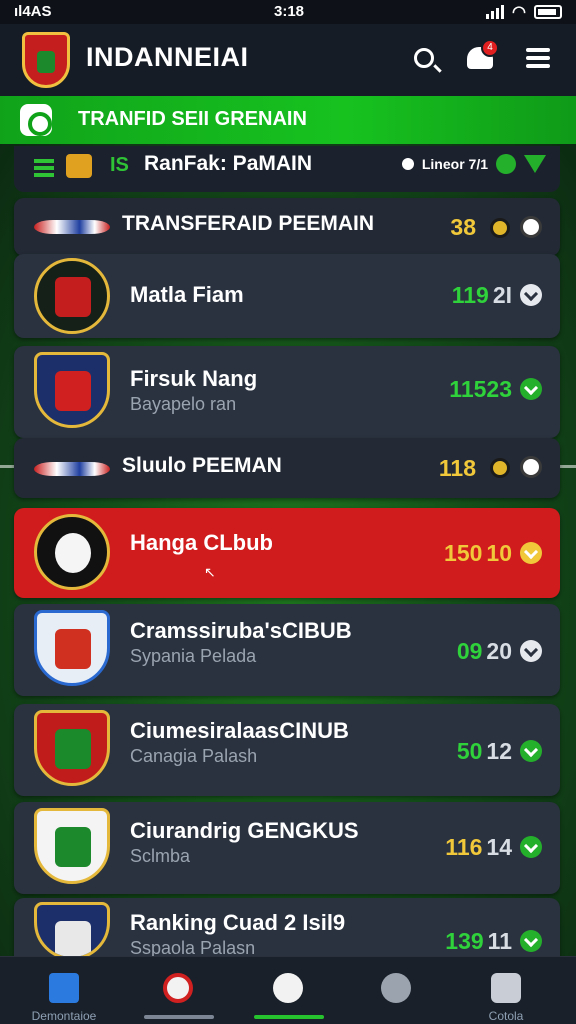 This screenshot has height=1024, width=576. I want to click on score: 150 10, so click(478, 553).